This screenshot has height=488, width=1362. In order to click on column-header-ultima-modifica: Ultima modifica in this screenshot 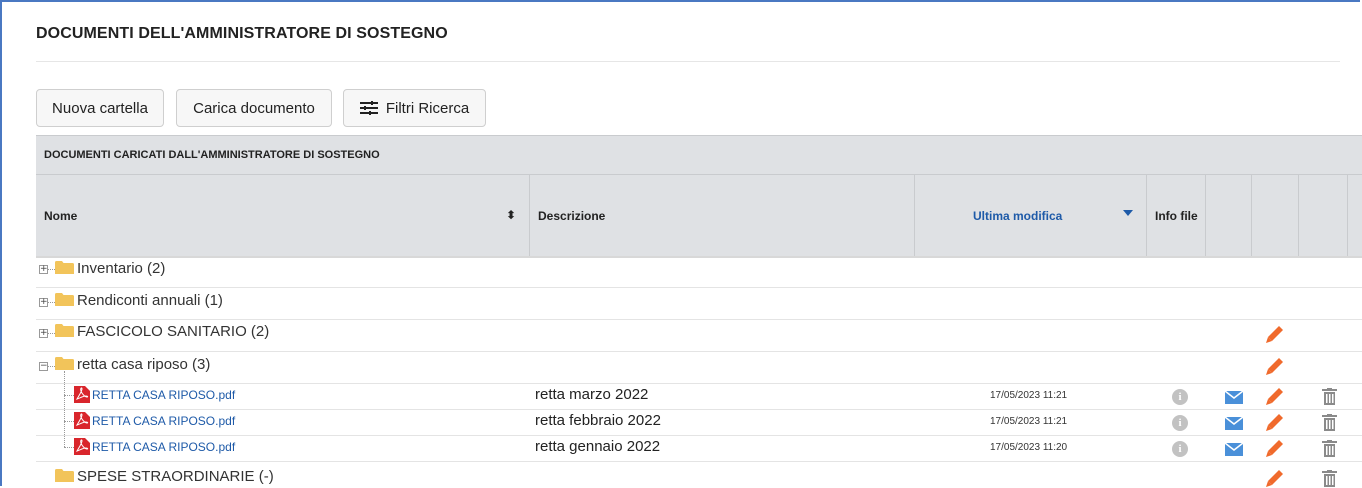, I will do `click(1030, 215)`.